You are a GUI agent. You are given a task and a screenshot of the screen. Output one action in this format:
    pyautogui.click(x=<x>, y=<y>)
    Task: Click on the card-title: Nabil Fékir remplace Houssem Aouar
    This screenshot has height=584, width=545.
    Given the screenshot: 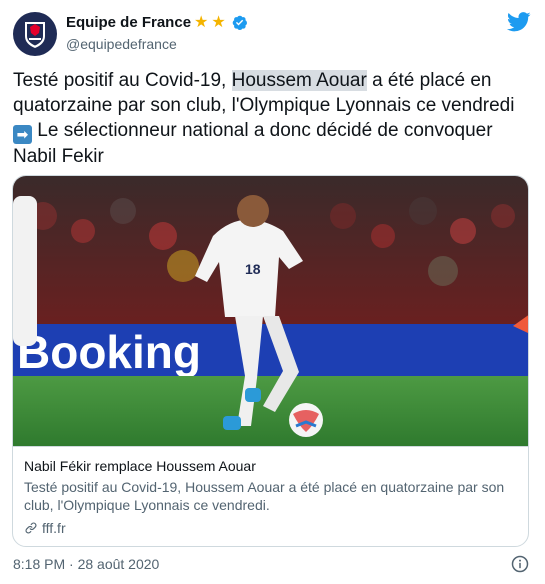 What is the action you would take?
    pyautogui.click(x=271, y=466)
    